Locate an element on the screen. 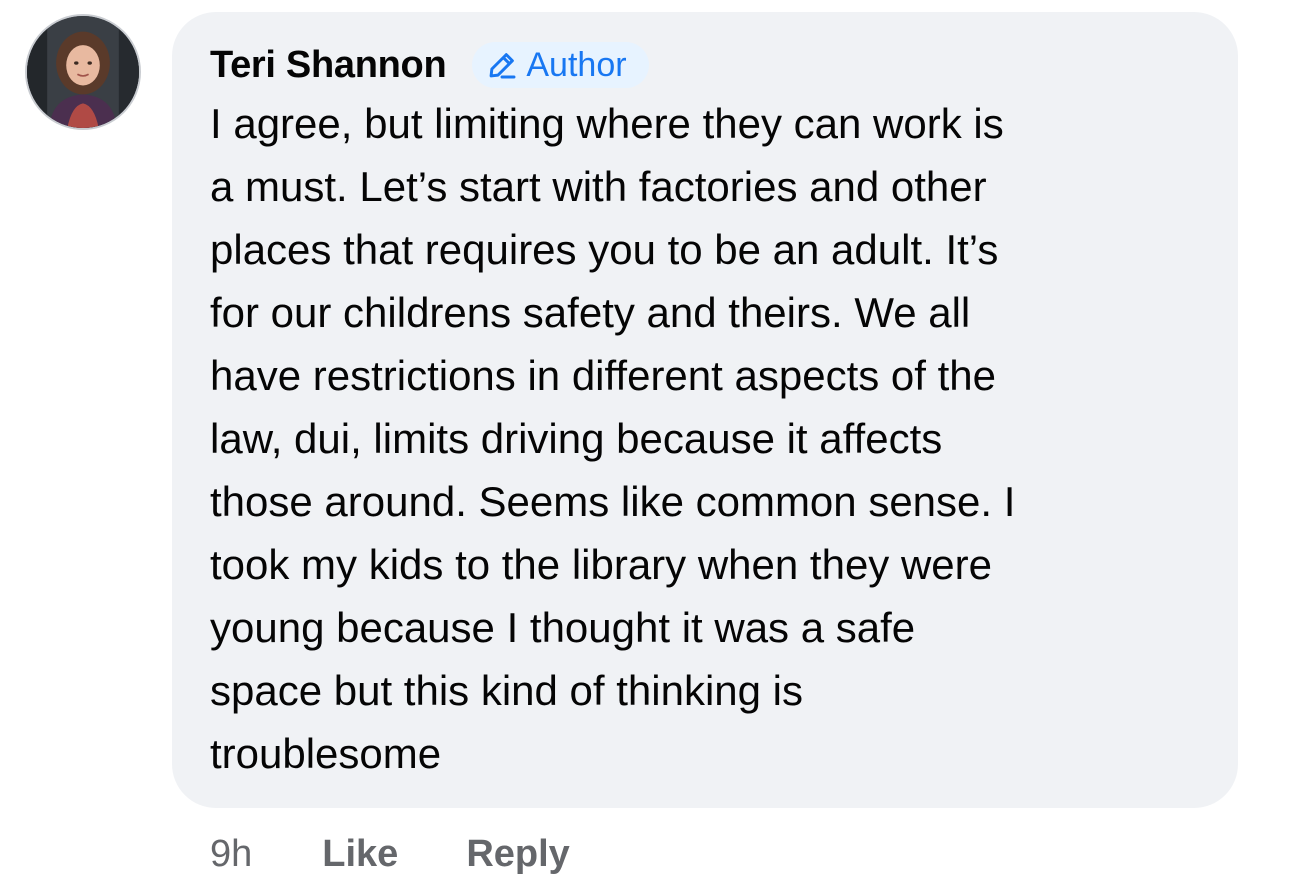 Image resolution: width=1290 pixels, height=883 pixels. avatar is located at coordinates (83, 72).